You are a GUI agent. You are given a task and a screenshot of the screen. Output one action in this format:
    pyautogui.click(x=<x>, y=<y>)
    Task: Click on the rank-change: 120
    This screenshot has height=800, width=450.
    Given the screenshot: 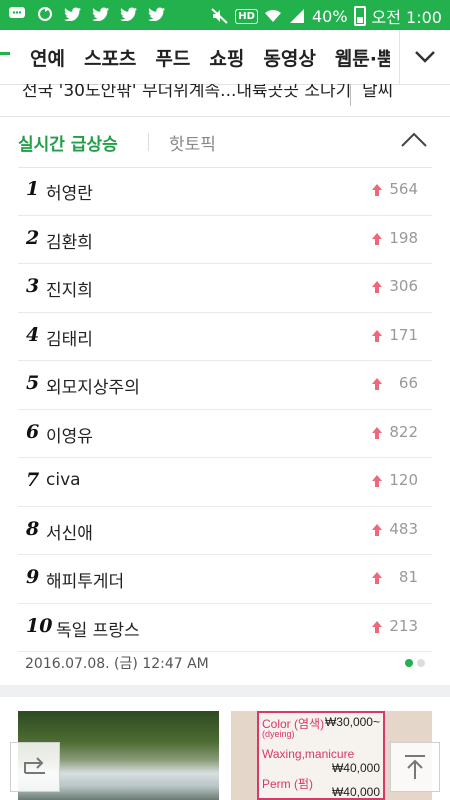 What is the action you would take?
    pyautogui.click(x=403, y=480)
    